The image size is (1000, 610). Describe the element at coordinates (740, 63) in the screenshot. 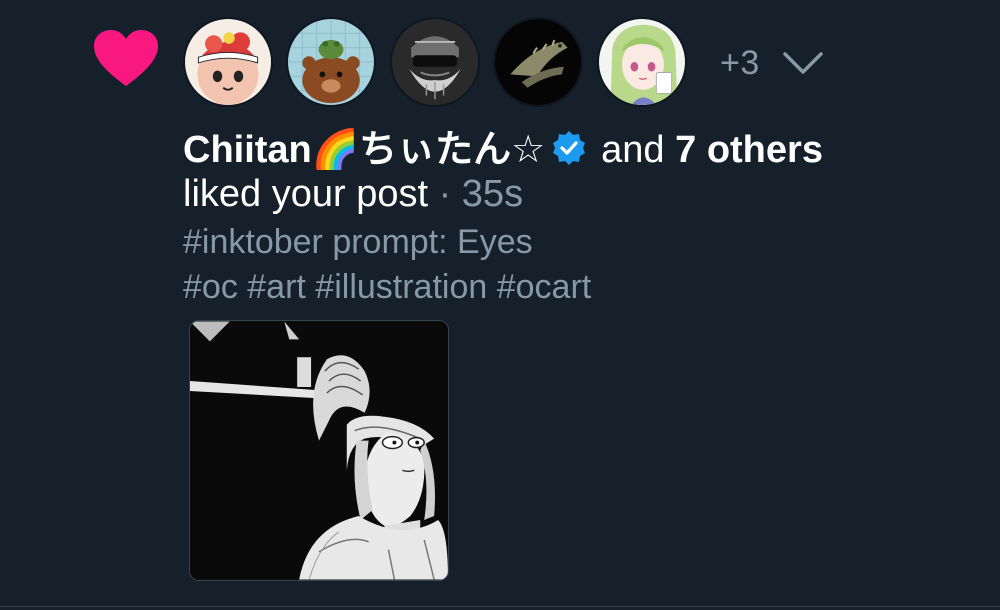

I see `overflow-count: +3` at that location.